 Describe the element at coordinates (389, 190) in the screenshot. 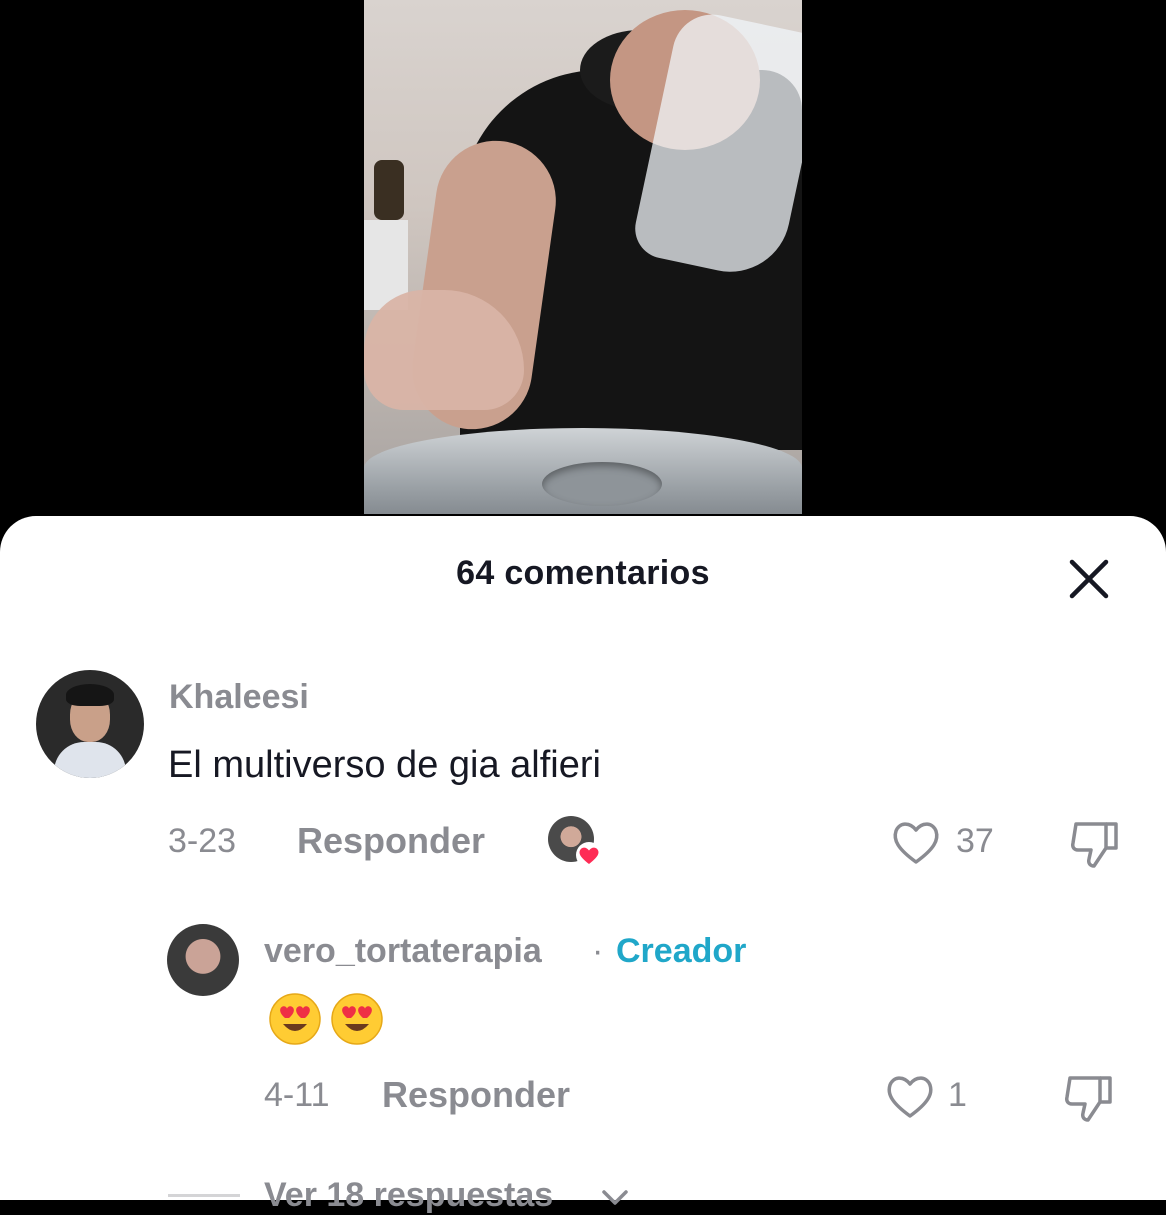

I see `video-bottle` at that location.